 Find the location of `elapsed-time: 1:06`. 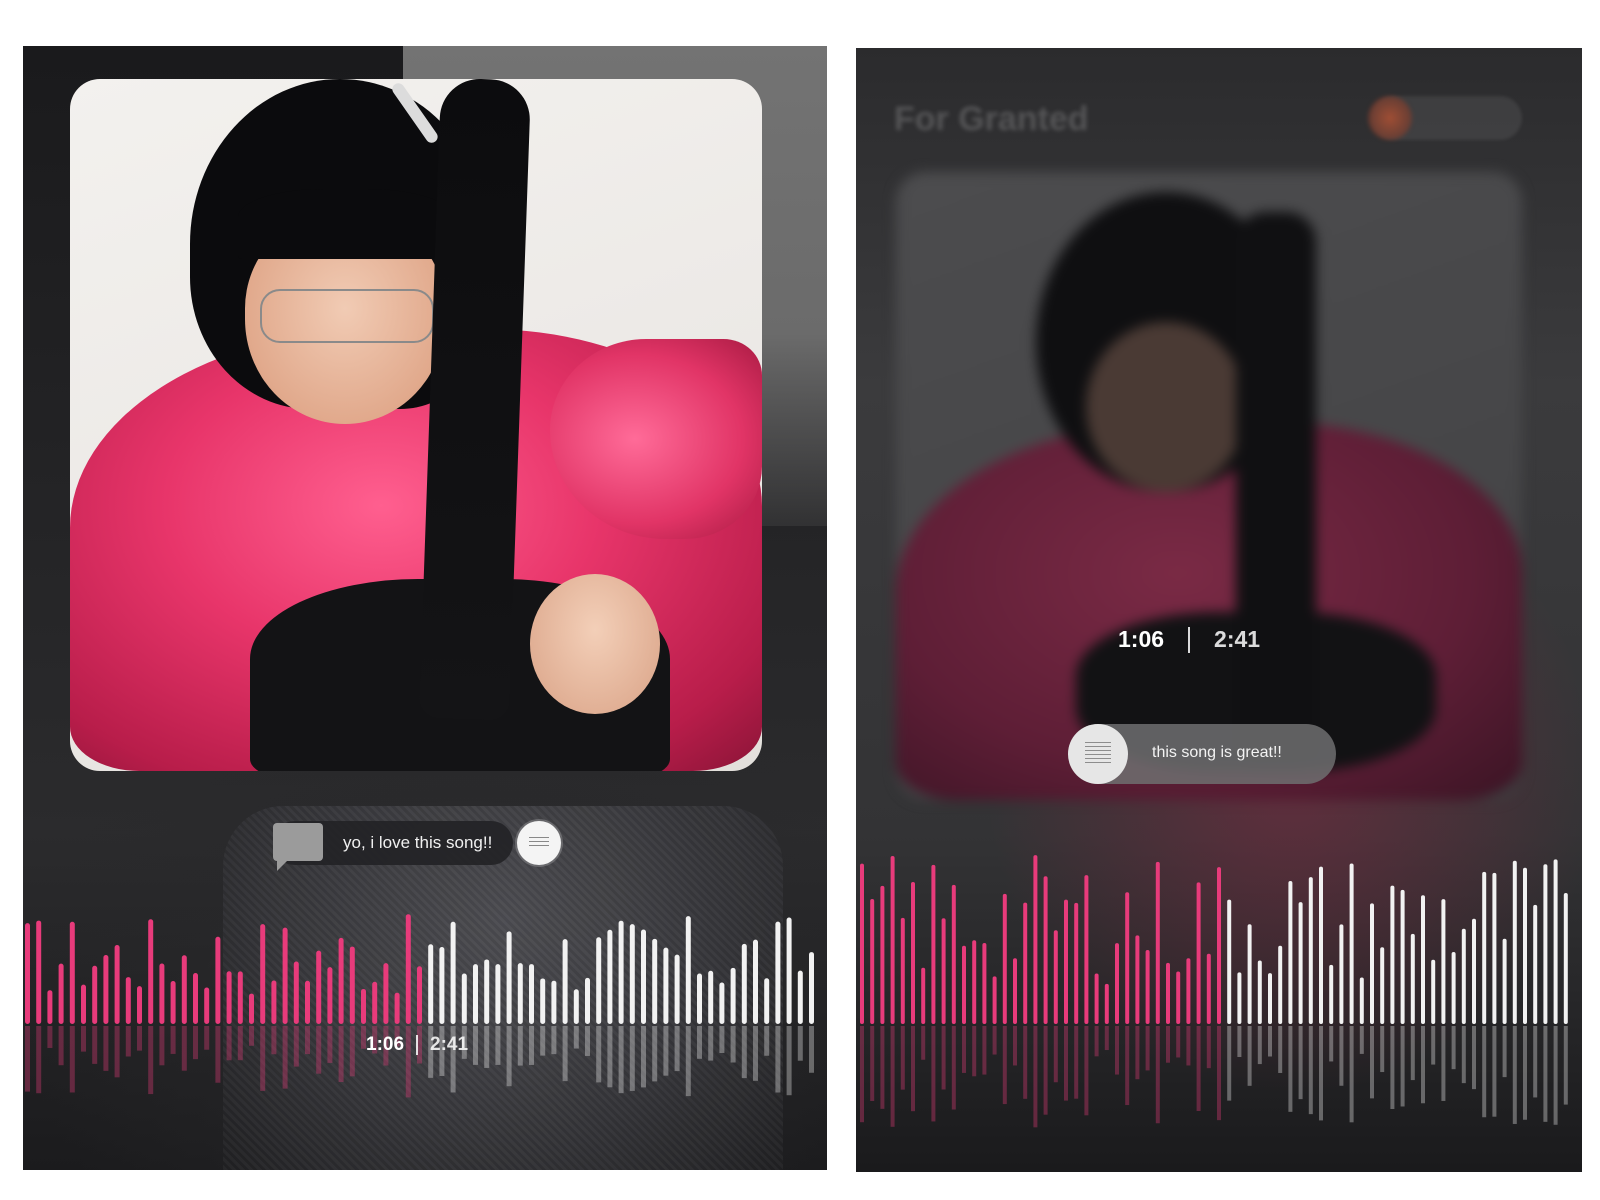

elapsed-time: 1:06 is located at coordinates (1141, 639).